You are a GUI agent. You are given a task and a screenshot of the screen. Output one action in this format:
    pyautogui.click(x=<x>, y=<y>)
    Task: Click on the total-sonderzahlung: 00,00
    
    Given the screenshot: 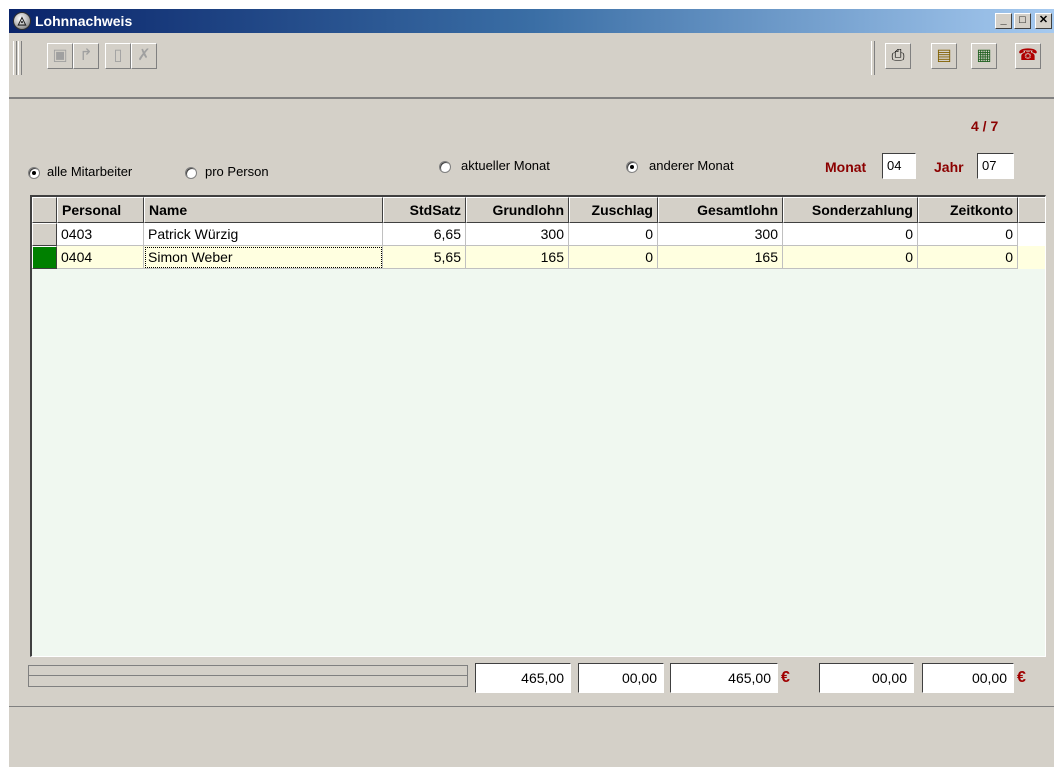 What is the action you would take?
    pyautogui.click(x=866, y=678)
    